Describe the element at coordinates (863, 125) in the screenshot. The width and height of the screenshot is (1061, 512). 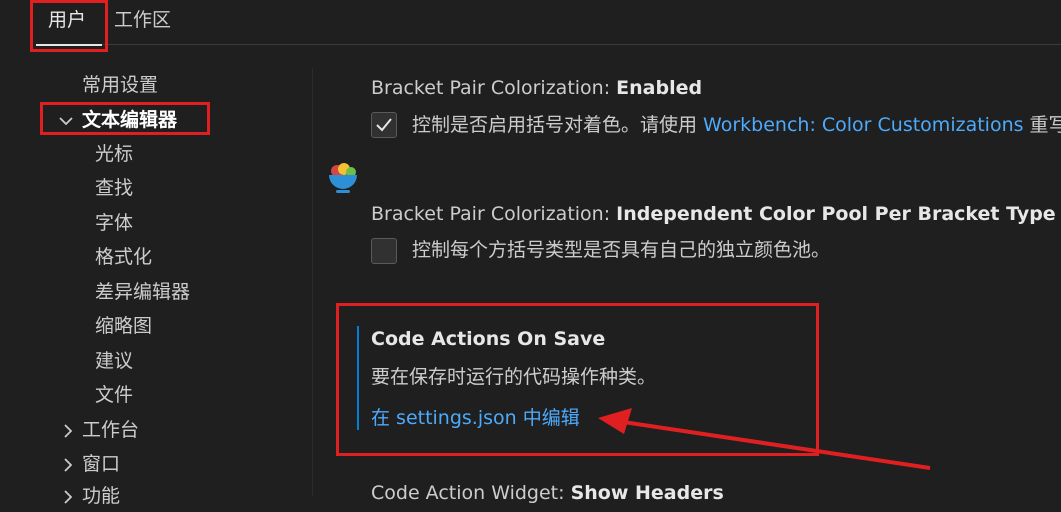
I see `color-customizations-link: Workbench: Color Customizations` at that location.